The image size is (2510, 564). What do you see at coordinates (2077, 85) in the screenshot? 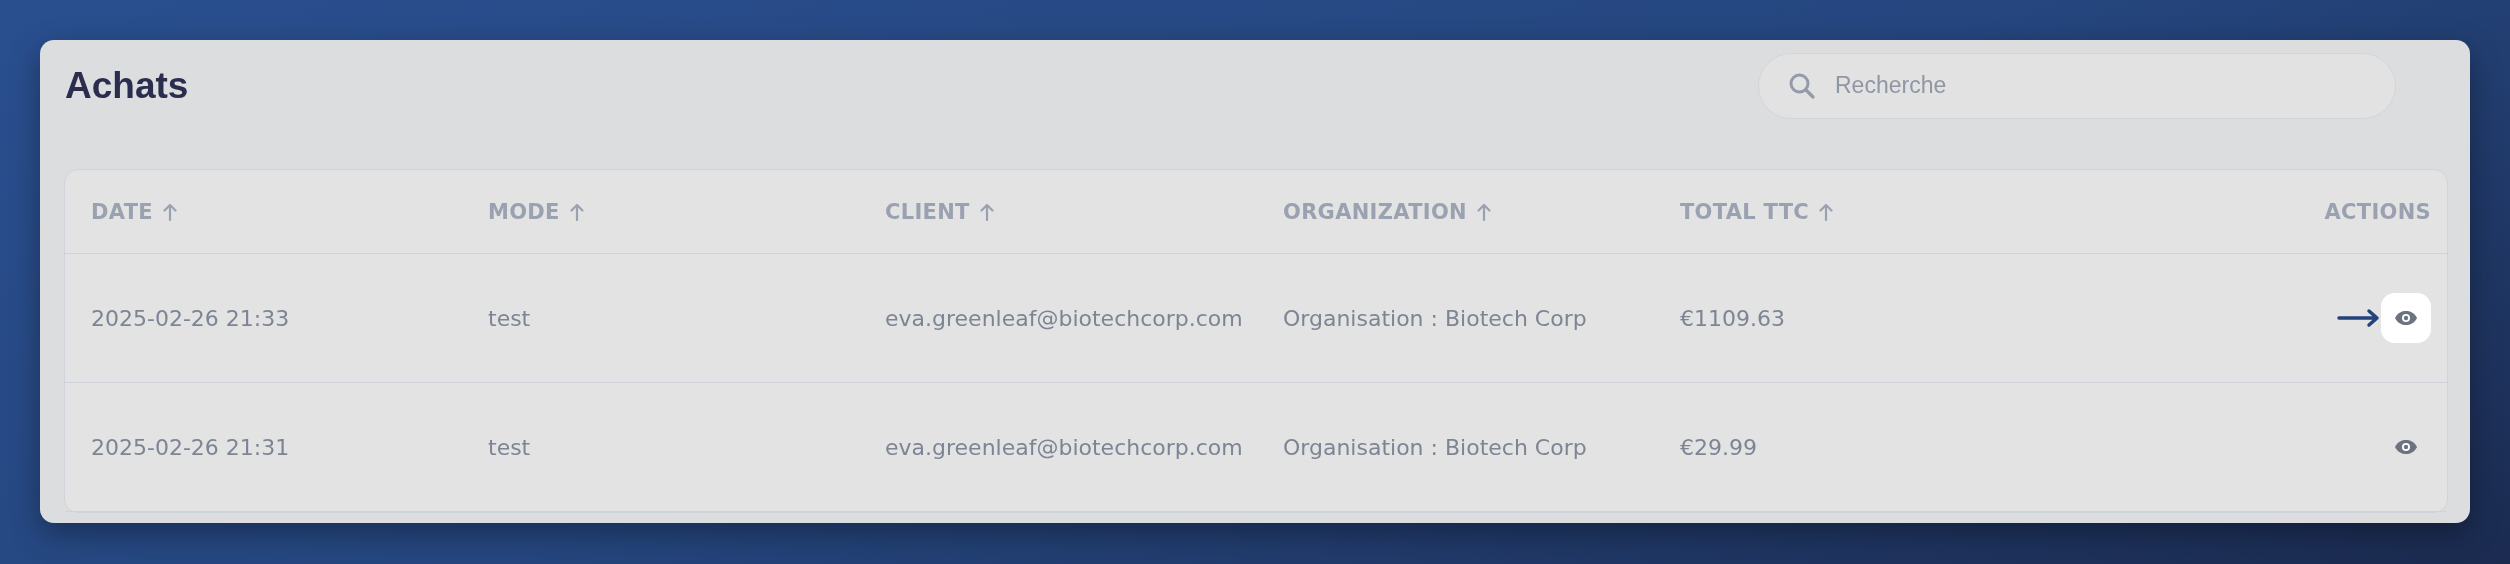
I see `search-field: Recherche` at bounding box center [2077, 85].